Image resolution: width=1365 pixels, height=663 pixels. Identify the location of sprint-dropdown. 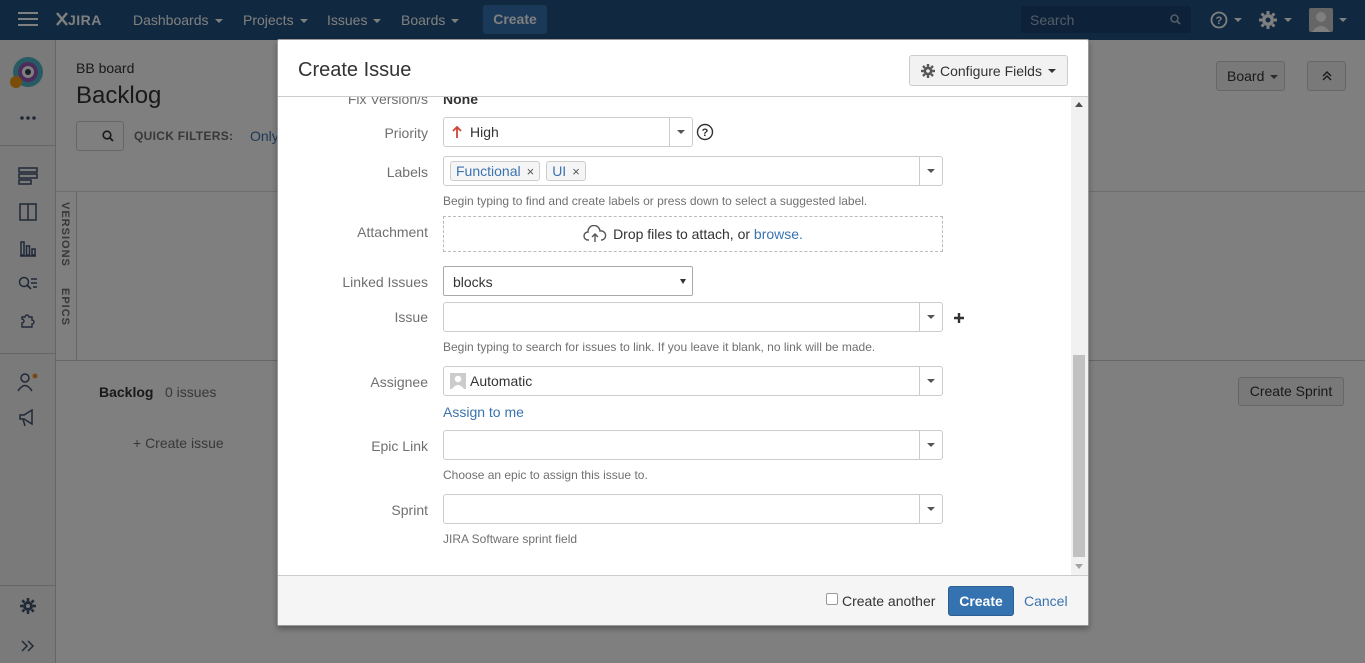
(930, 509).